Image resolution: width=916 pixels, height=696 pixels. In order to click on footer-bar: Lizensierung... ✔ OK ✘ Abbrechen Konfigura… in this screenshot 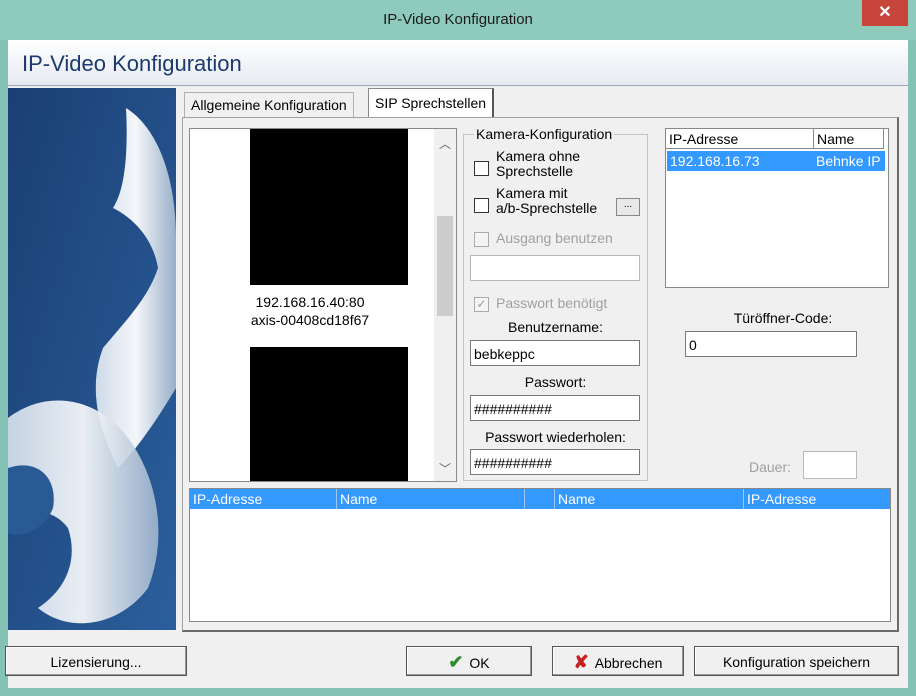, I will do `click(456, 663)`.